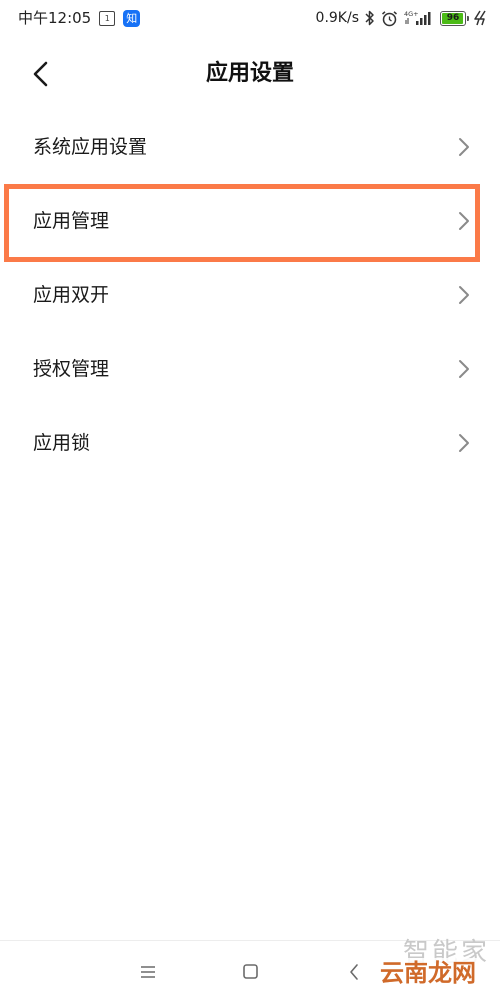 This screenshot has width=500, height=1000. I want to click on nav-home-button, so click(251, 972).